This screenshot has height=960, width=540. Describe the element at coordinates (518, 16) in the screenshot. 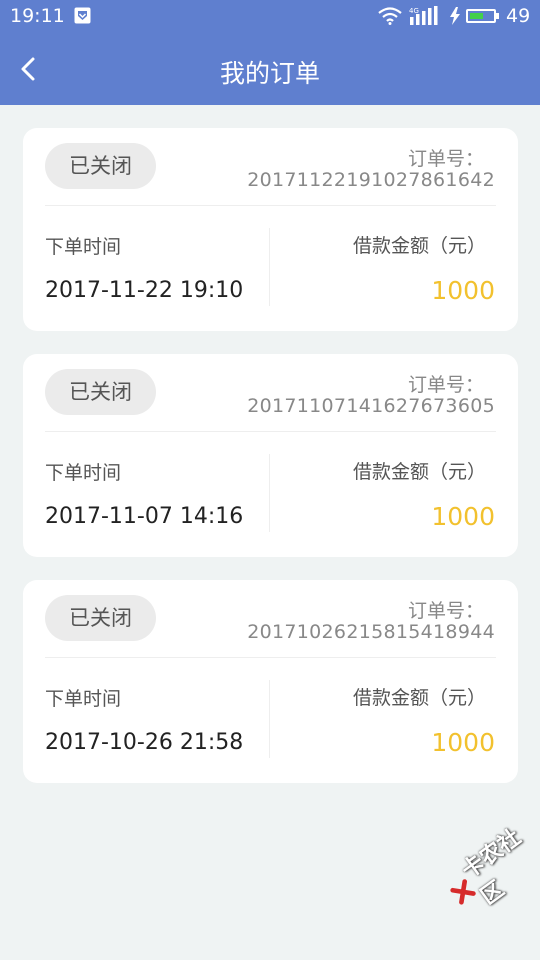

I see `battery-percent: 49` at that location.